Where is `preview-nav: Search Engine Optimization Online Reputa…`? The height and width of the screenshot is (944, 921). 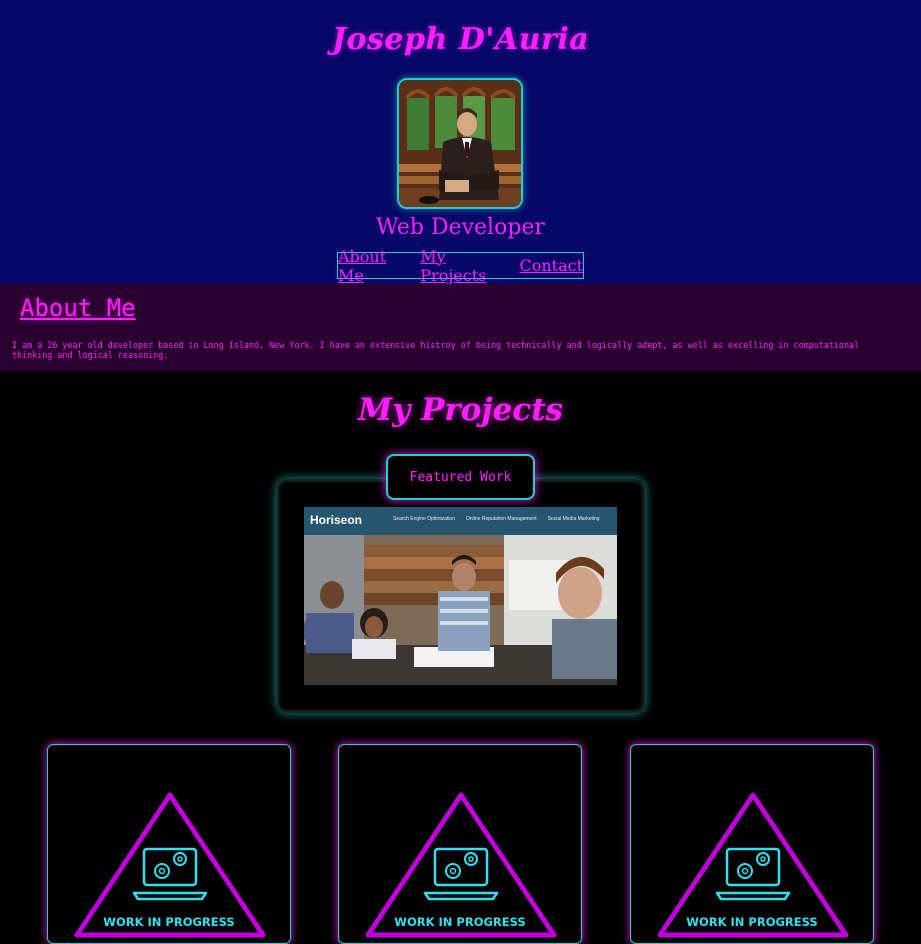
preview-nav: Search Engine Optimization Online Reputa… is located at coordinates (496, 519).